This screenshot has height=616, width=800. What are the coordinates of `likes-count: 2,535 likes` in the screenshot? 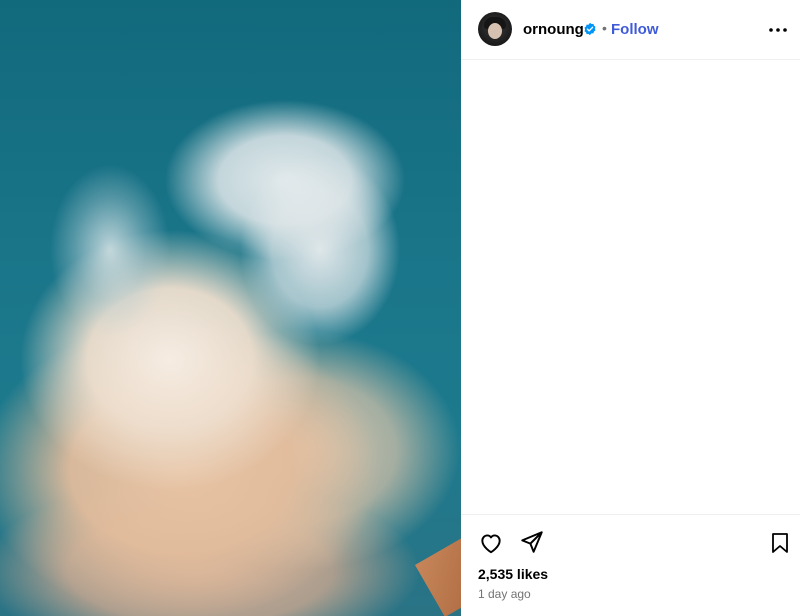 It's located at (513, 574).